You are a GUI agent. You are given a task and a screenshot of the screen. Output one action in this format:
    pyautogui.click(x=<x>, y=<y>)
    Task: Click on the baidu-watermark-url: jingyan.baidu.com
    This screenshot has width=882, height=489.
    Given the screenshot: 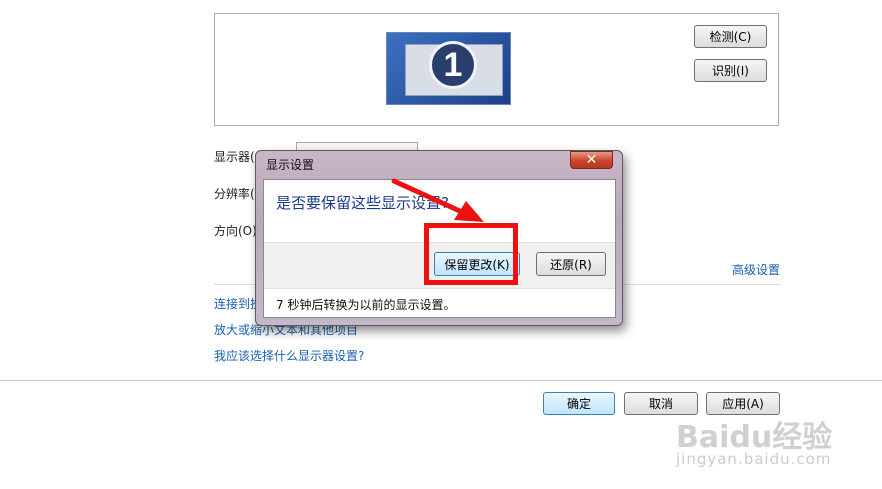 What is the action you would take?
    pyautogui.click(x=754, y=459)
    